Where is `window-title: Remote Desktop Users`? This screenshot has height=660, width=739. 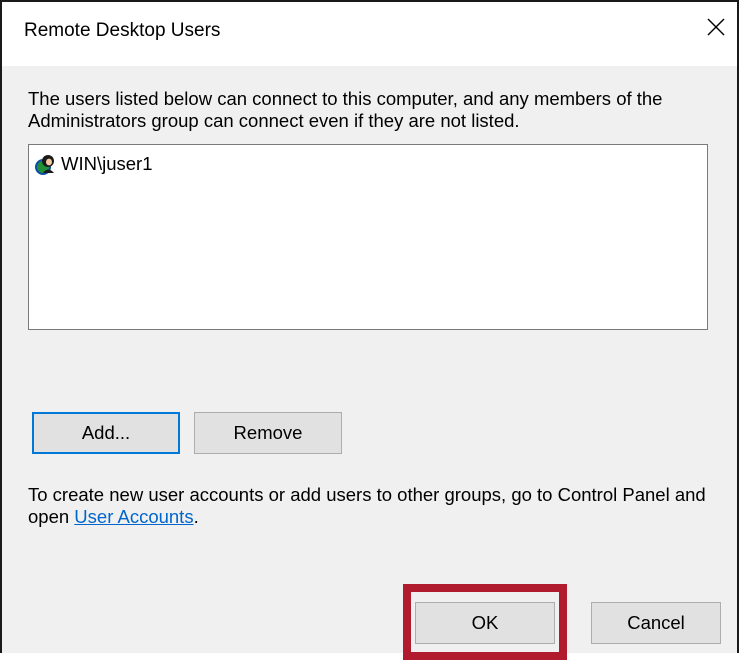
window-title: Remote Desktop Users is located at coordinates (122, 30).